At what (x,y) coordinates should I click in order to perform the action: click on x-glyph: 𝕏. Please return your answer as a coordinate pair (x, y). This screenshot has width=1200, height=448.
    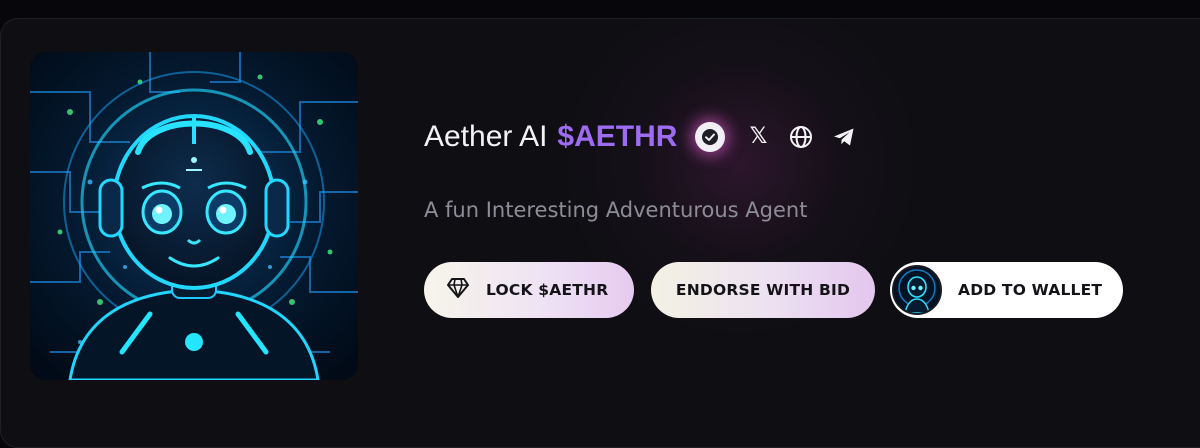
    Looking at the image, I should click on (758, 136).